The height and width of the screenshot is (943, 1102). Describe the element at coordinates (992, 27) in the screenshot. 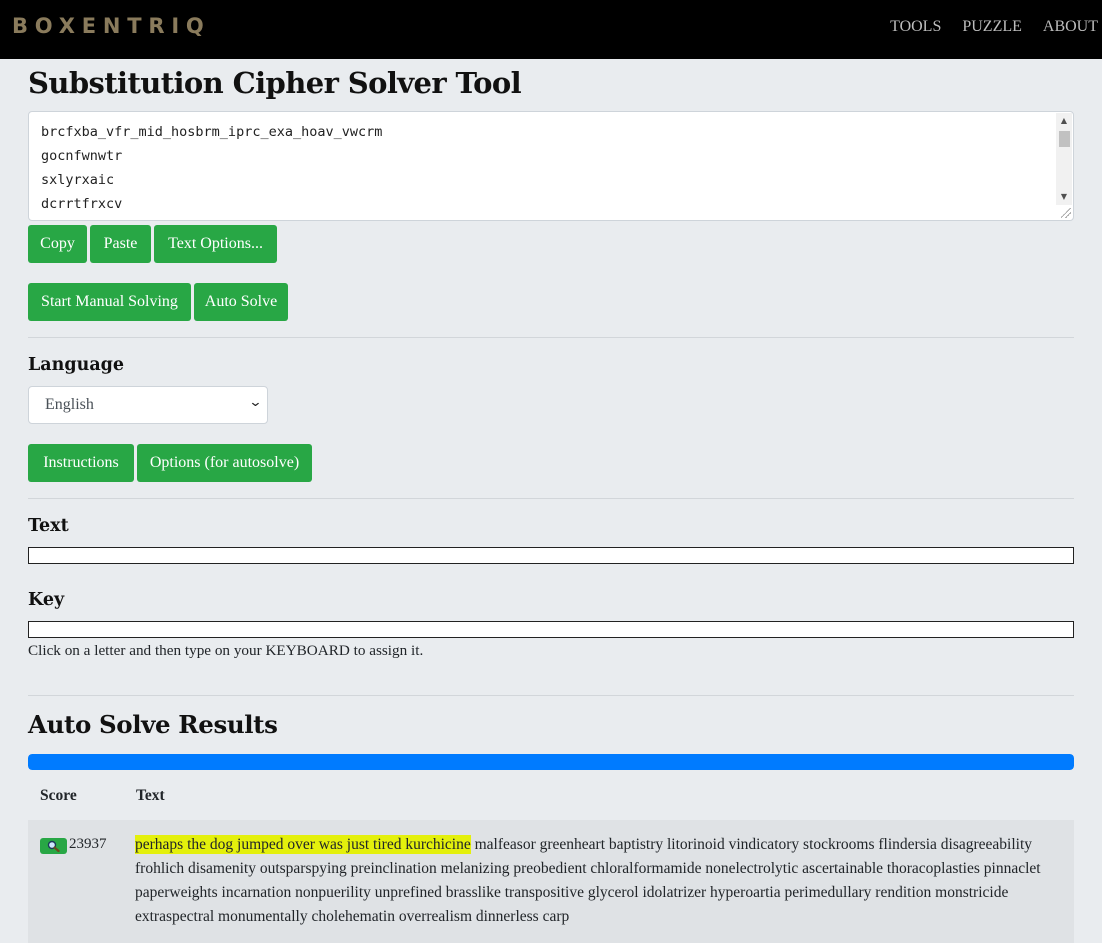

I see `nav-link-puzzle: PUZZLE` at that location.